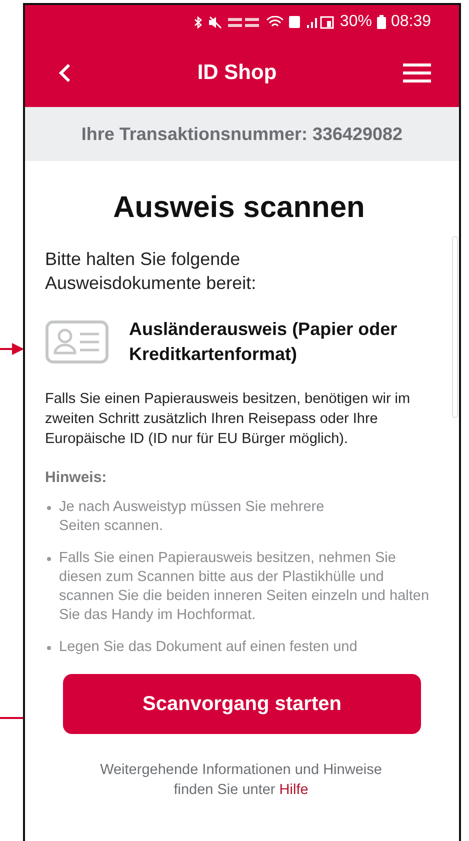 The image size is (469, 841). Describe the element at coordinates (356, 22) in the screenshot. I see `battery-percent: 30%` at that location.